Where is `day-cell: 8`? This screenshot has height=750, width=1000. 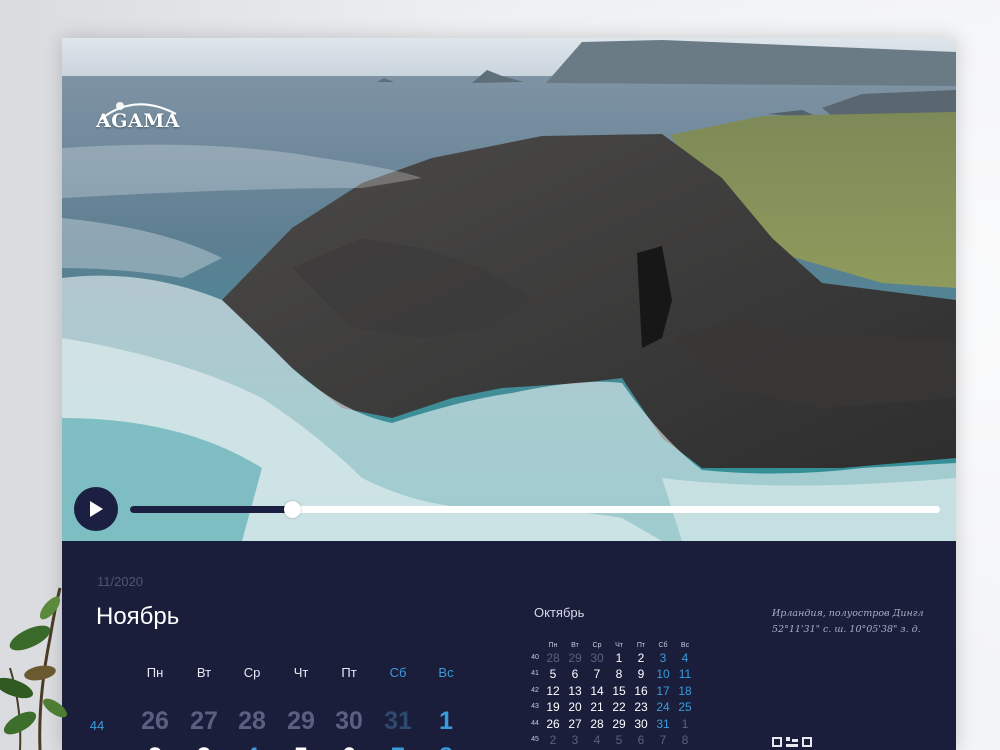 day-cell: 8 is located at coordinates (446, 746).